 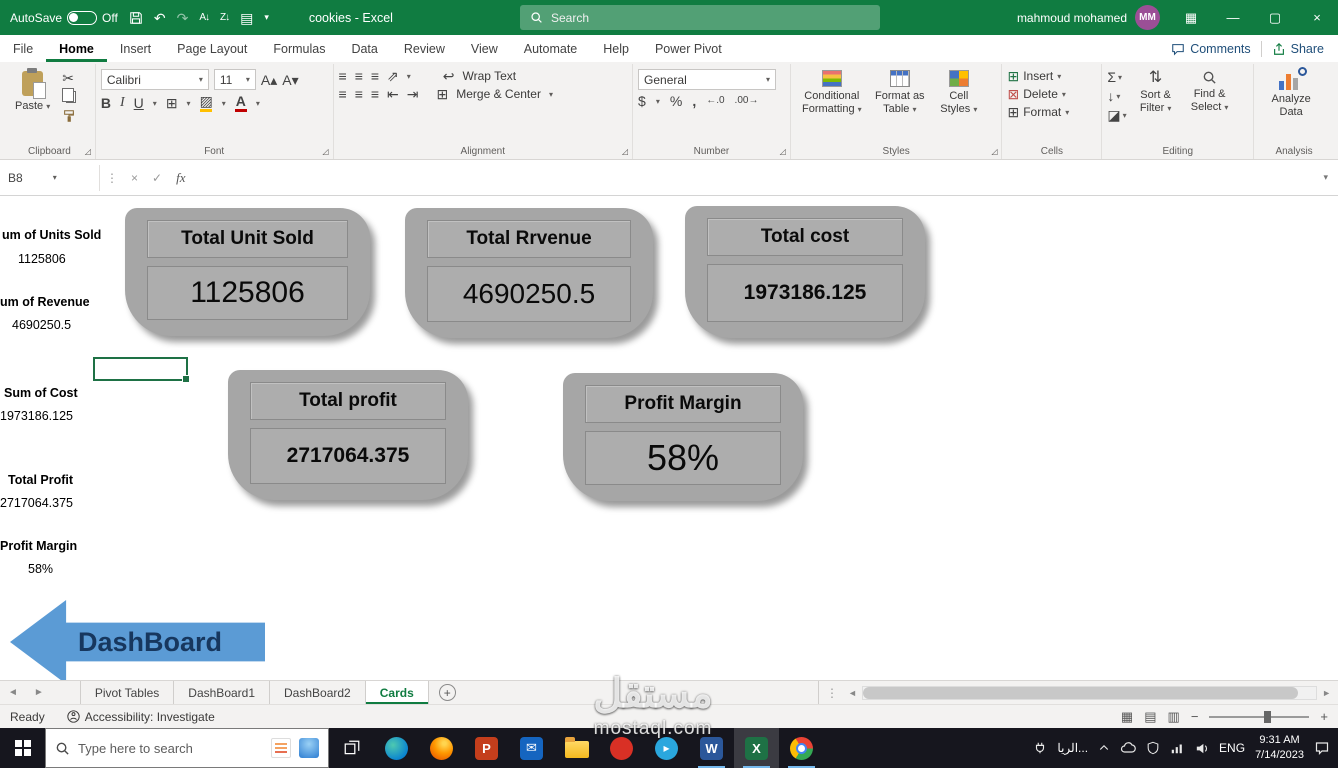 What do you see at coordinates (676, 101) in the screenshot?
I see `percent-format-icon: %` at bounding box center [676, 101].